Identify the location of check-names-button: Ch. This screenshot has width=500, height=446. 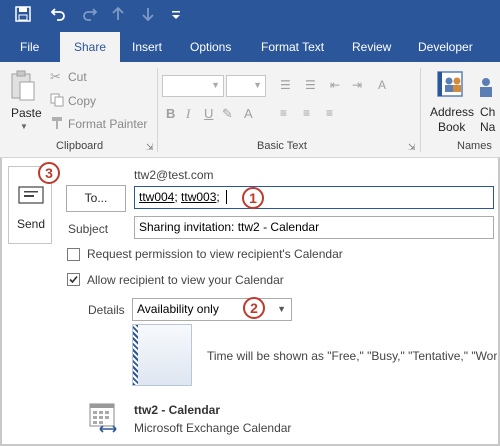
(487, 112).